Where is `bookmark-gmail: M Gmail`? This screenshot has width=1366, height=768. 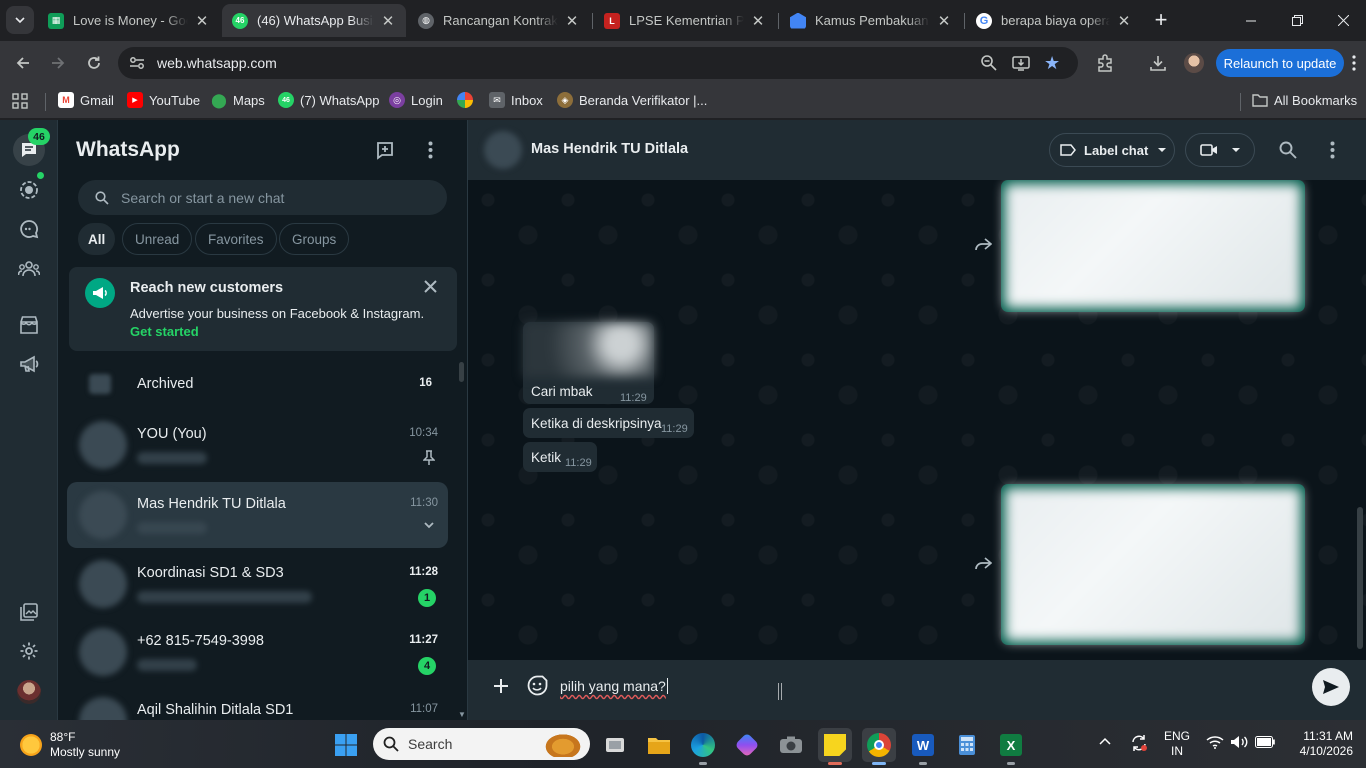
bookmark-gmail: M Gmail is located at coordinates (86, 100).